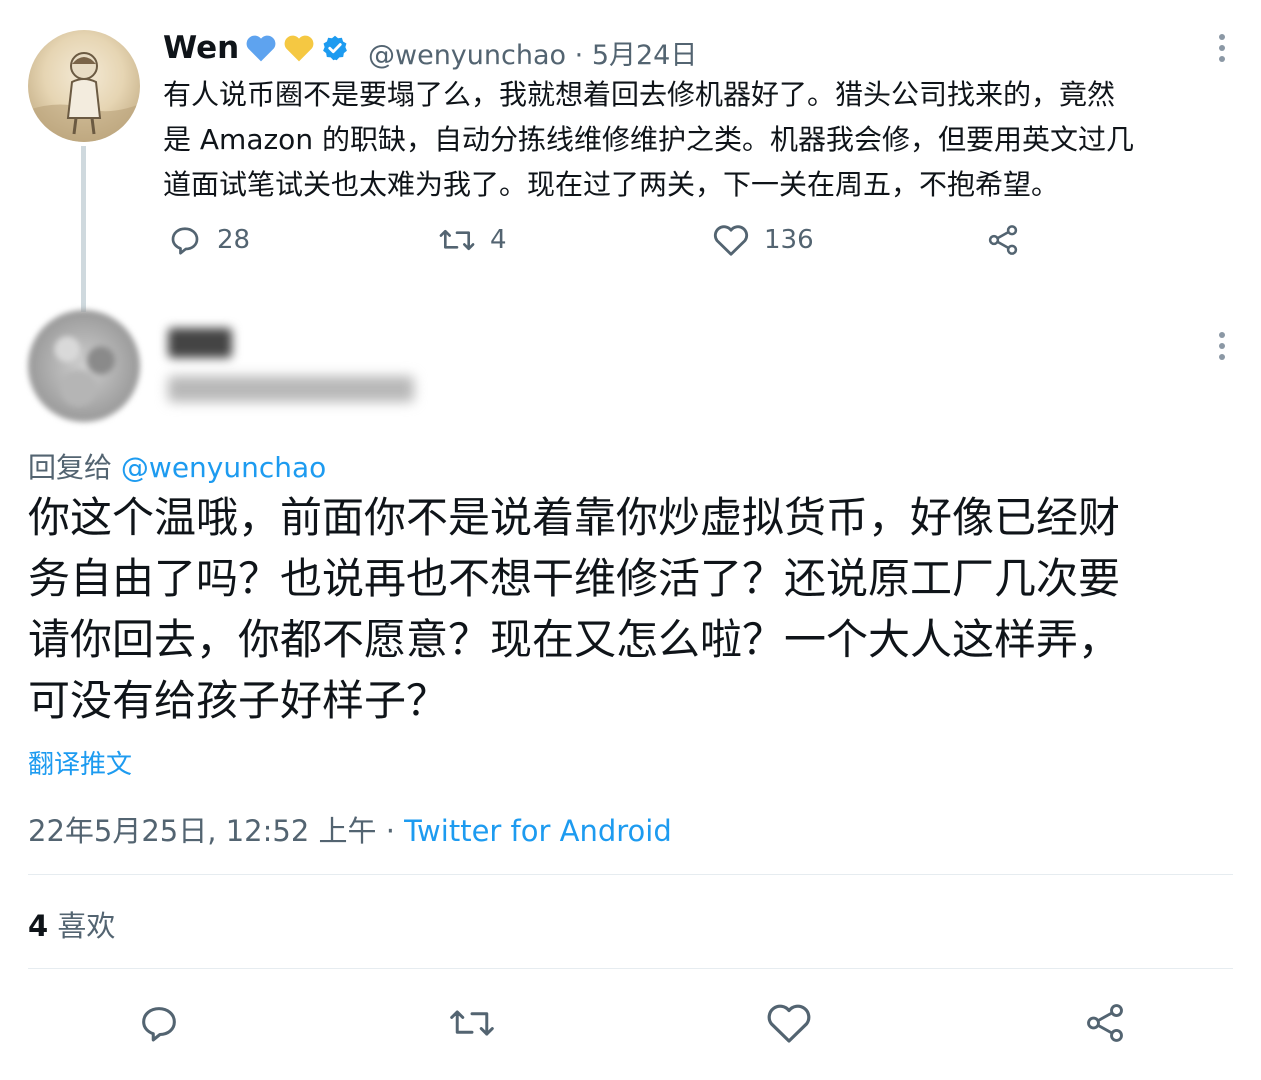  What do you see at coordinates (261, 48) in the screenshot?
I see `blue-heart-icon` at bounding box center [261, 48].